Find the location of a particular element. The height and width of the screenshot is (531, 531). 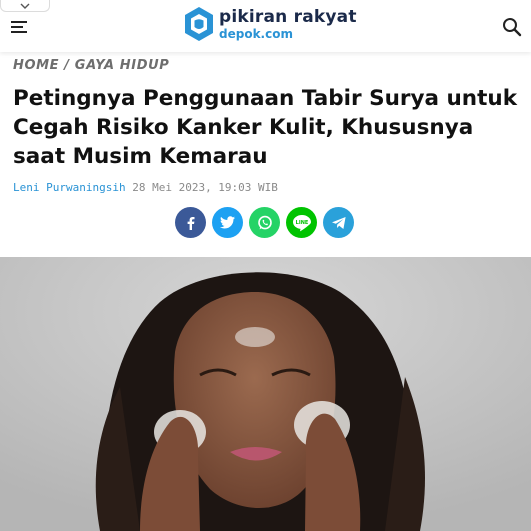

menu-icon is located at coordinates (20, 27).